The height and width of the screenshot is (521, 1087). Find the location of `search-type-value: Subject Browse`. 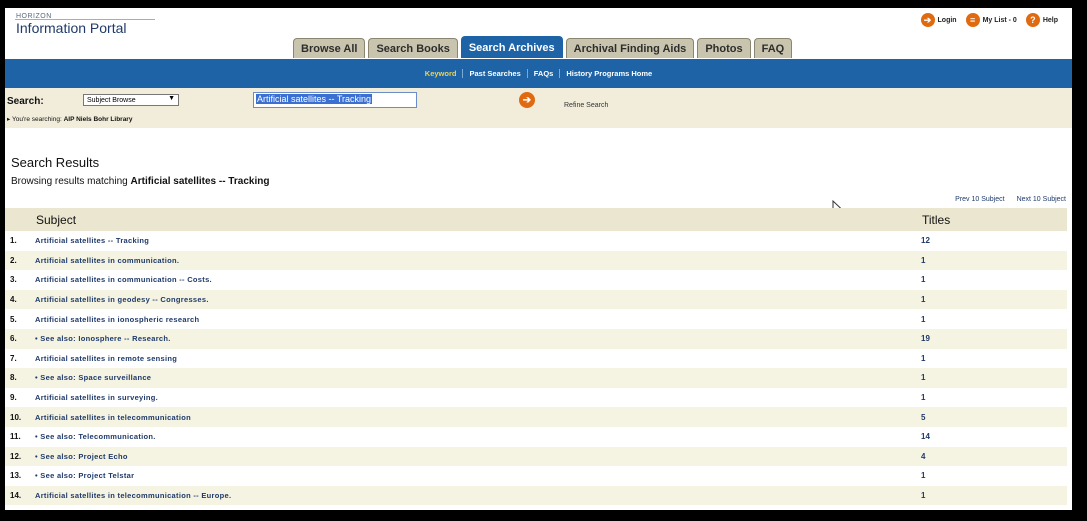

search-type-value: Subject Browse is located at coordinates (111, 100).